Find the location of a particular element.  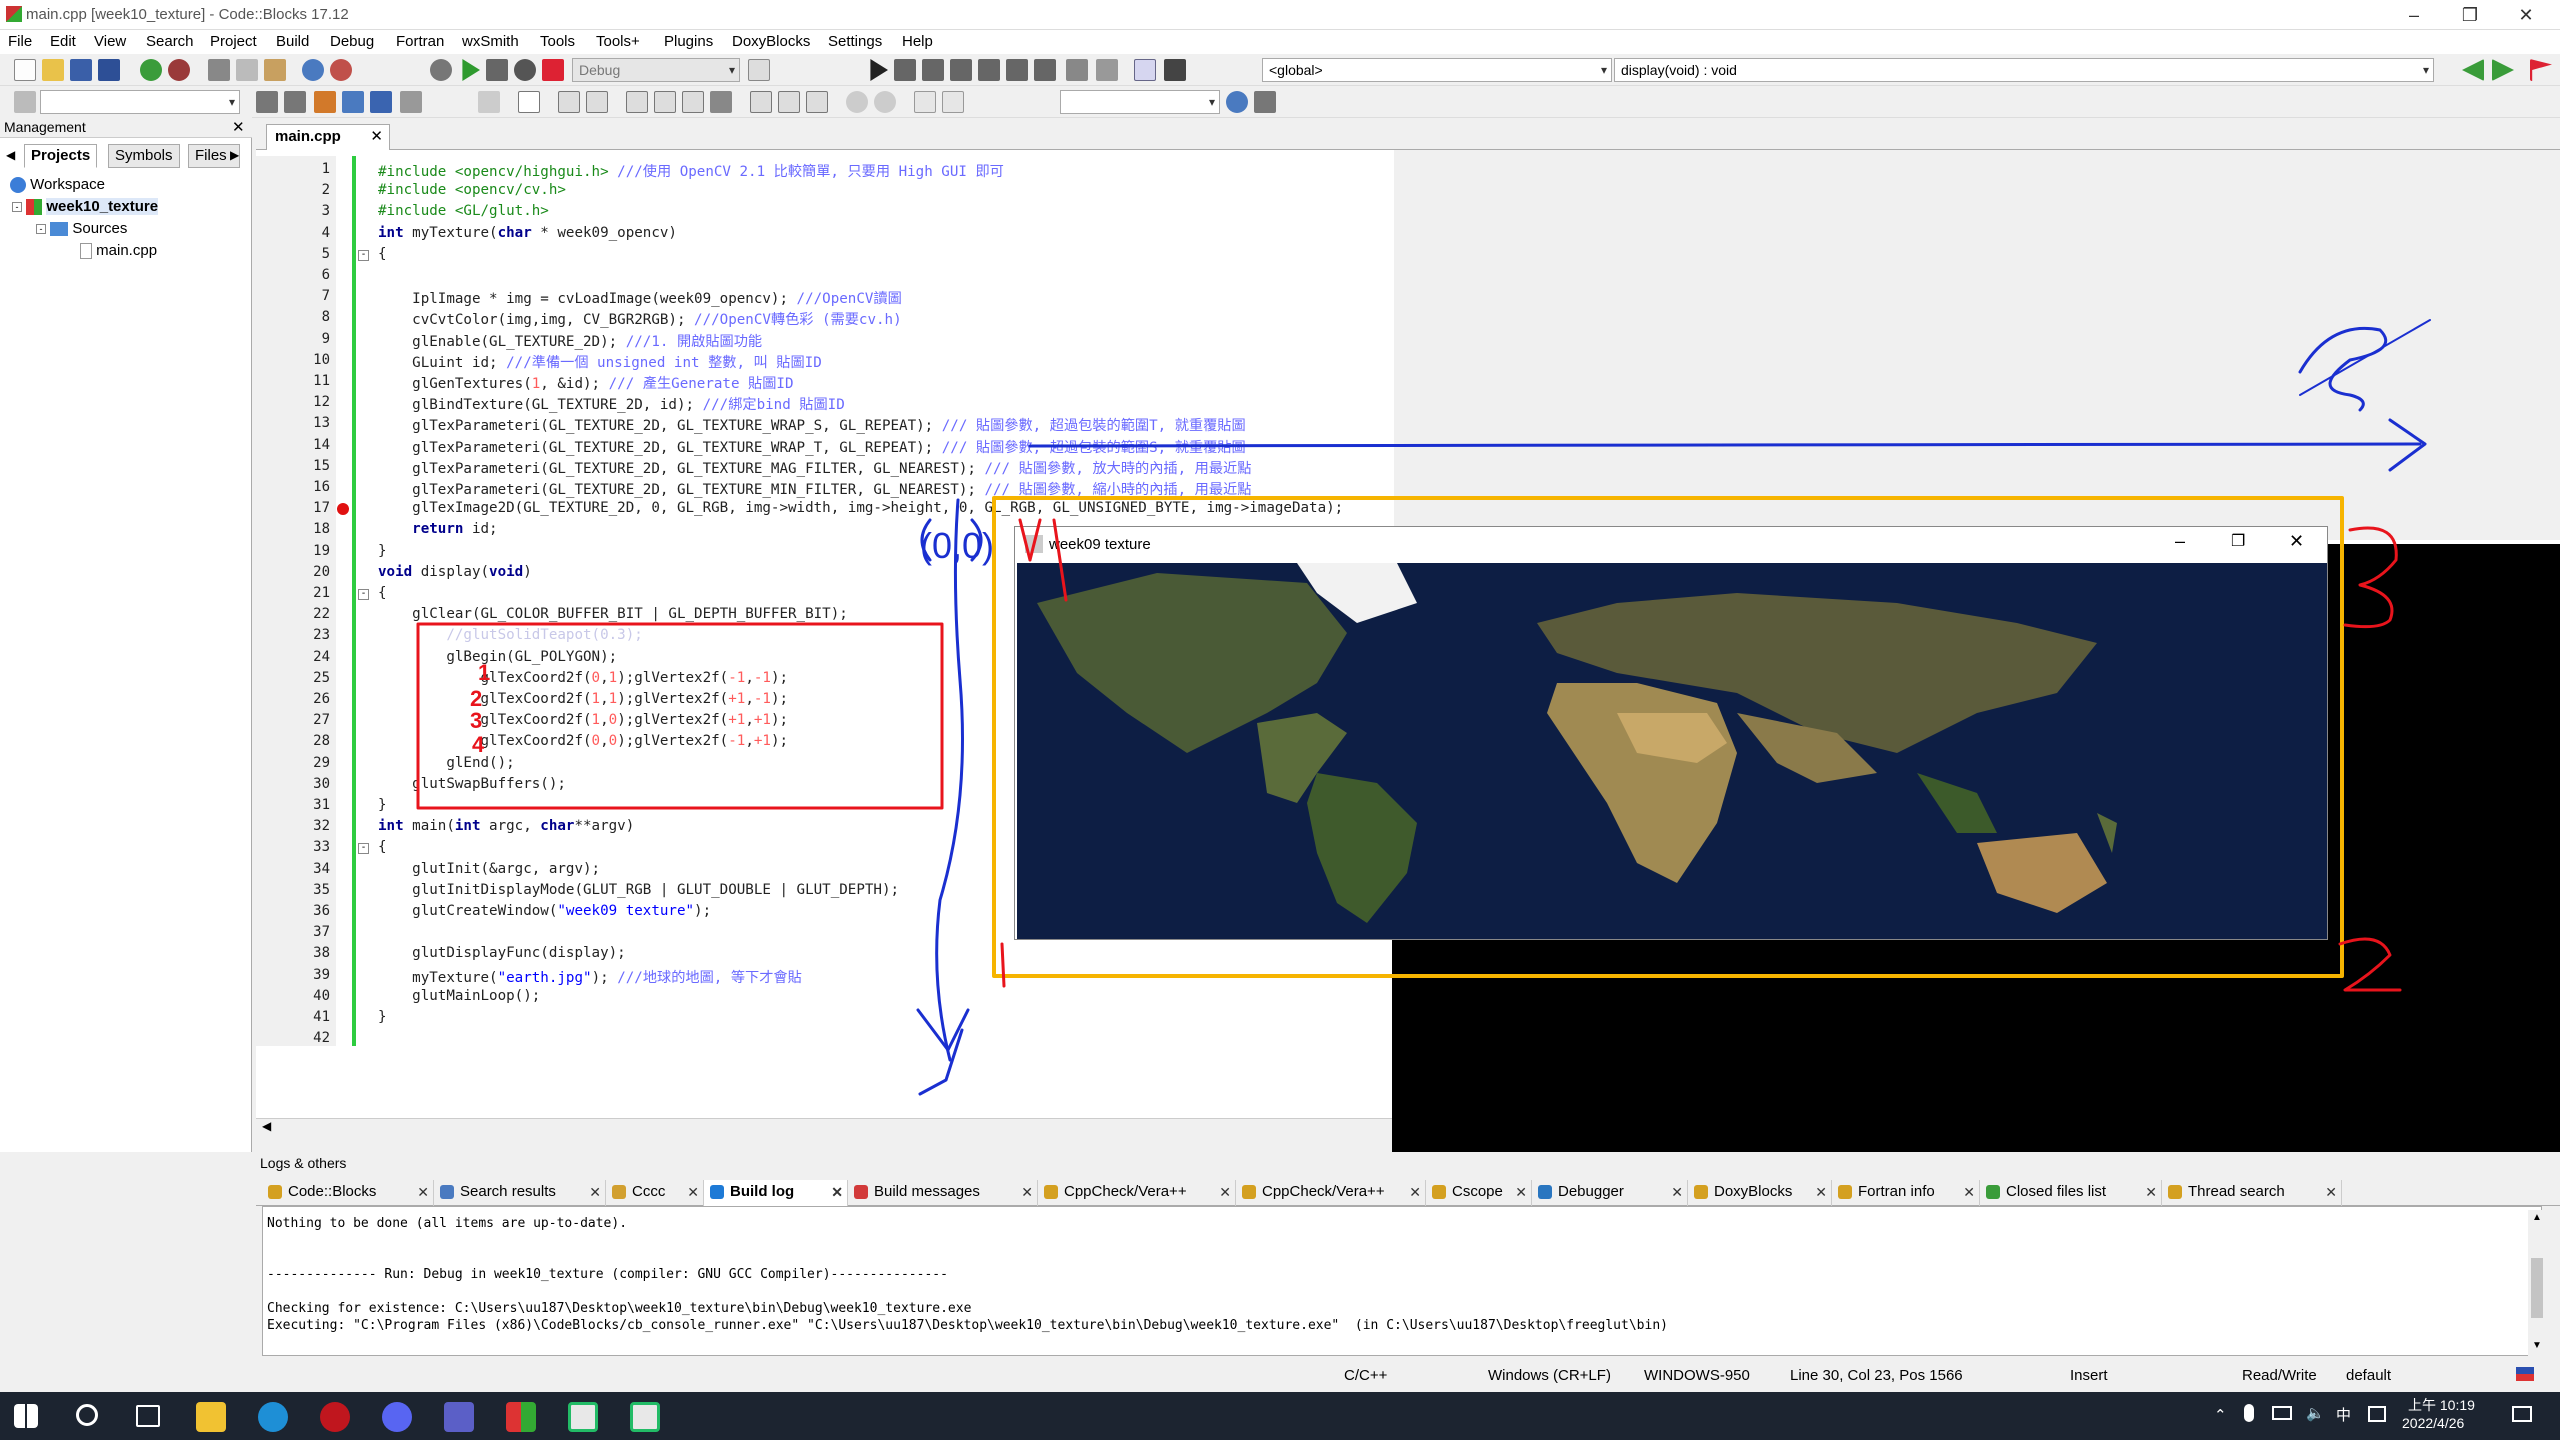

code-line: return id; is located at coordinates (437, 529).